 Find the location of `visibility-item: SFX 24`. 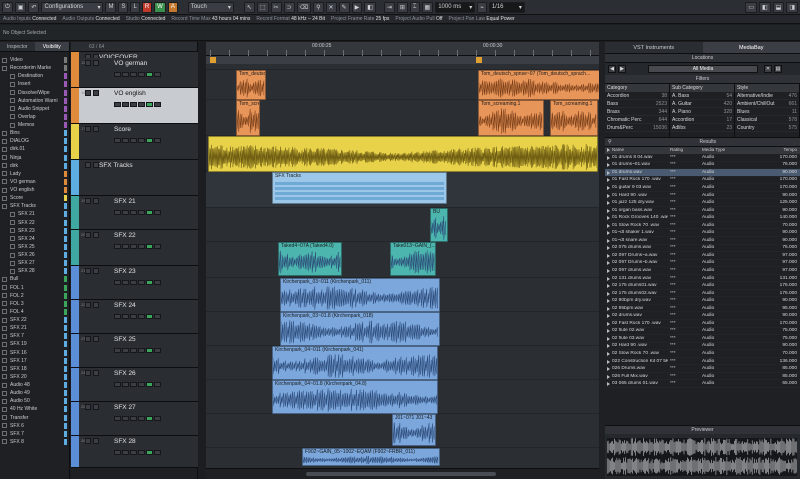

visibility-item: SFX 24 is located at coordinates (34, 239).